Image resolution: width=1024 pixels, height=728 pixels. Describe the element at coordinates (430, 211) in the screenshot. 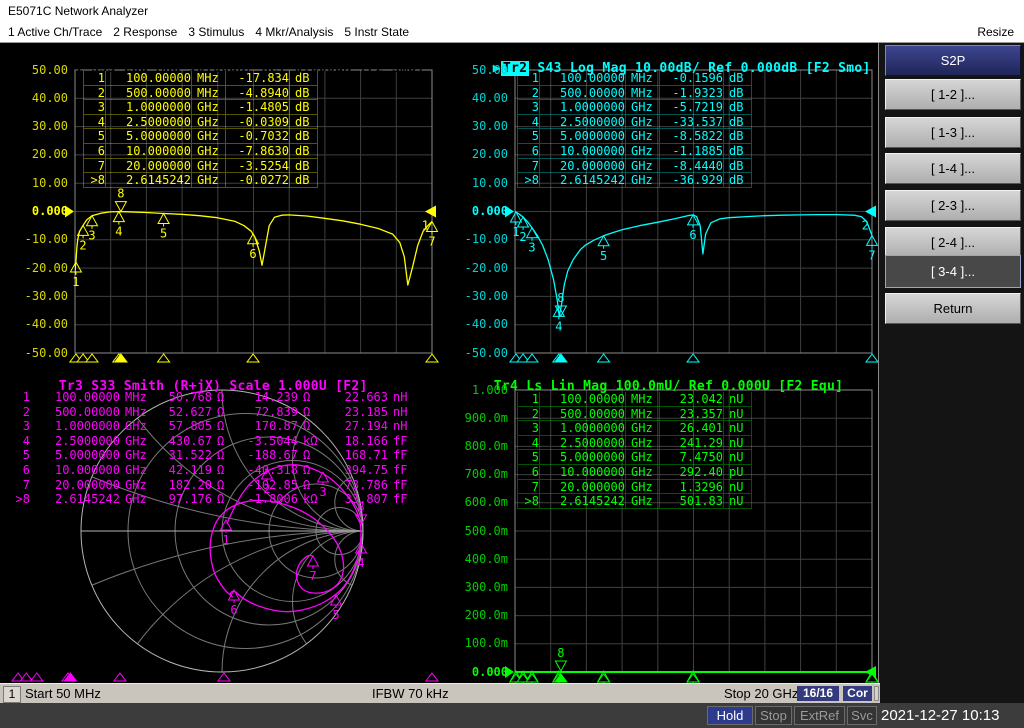

I see `tr1-ref-arrow-right-icon` at that location.